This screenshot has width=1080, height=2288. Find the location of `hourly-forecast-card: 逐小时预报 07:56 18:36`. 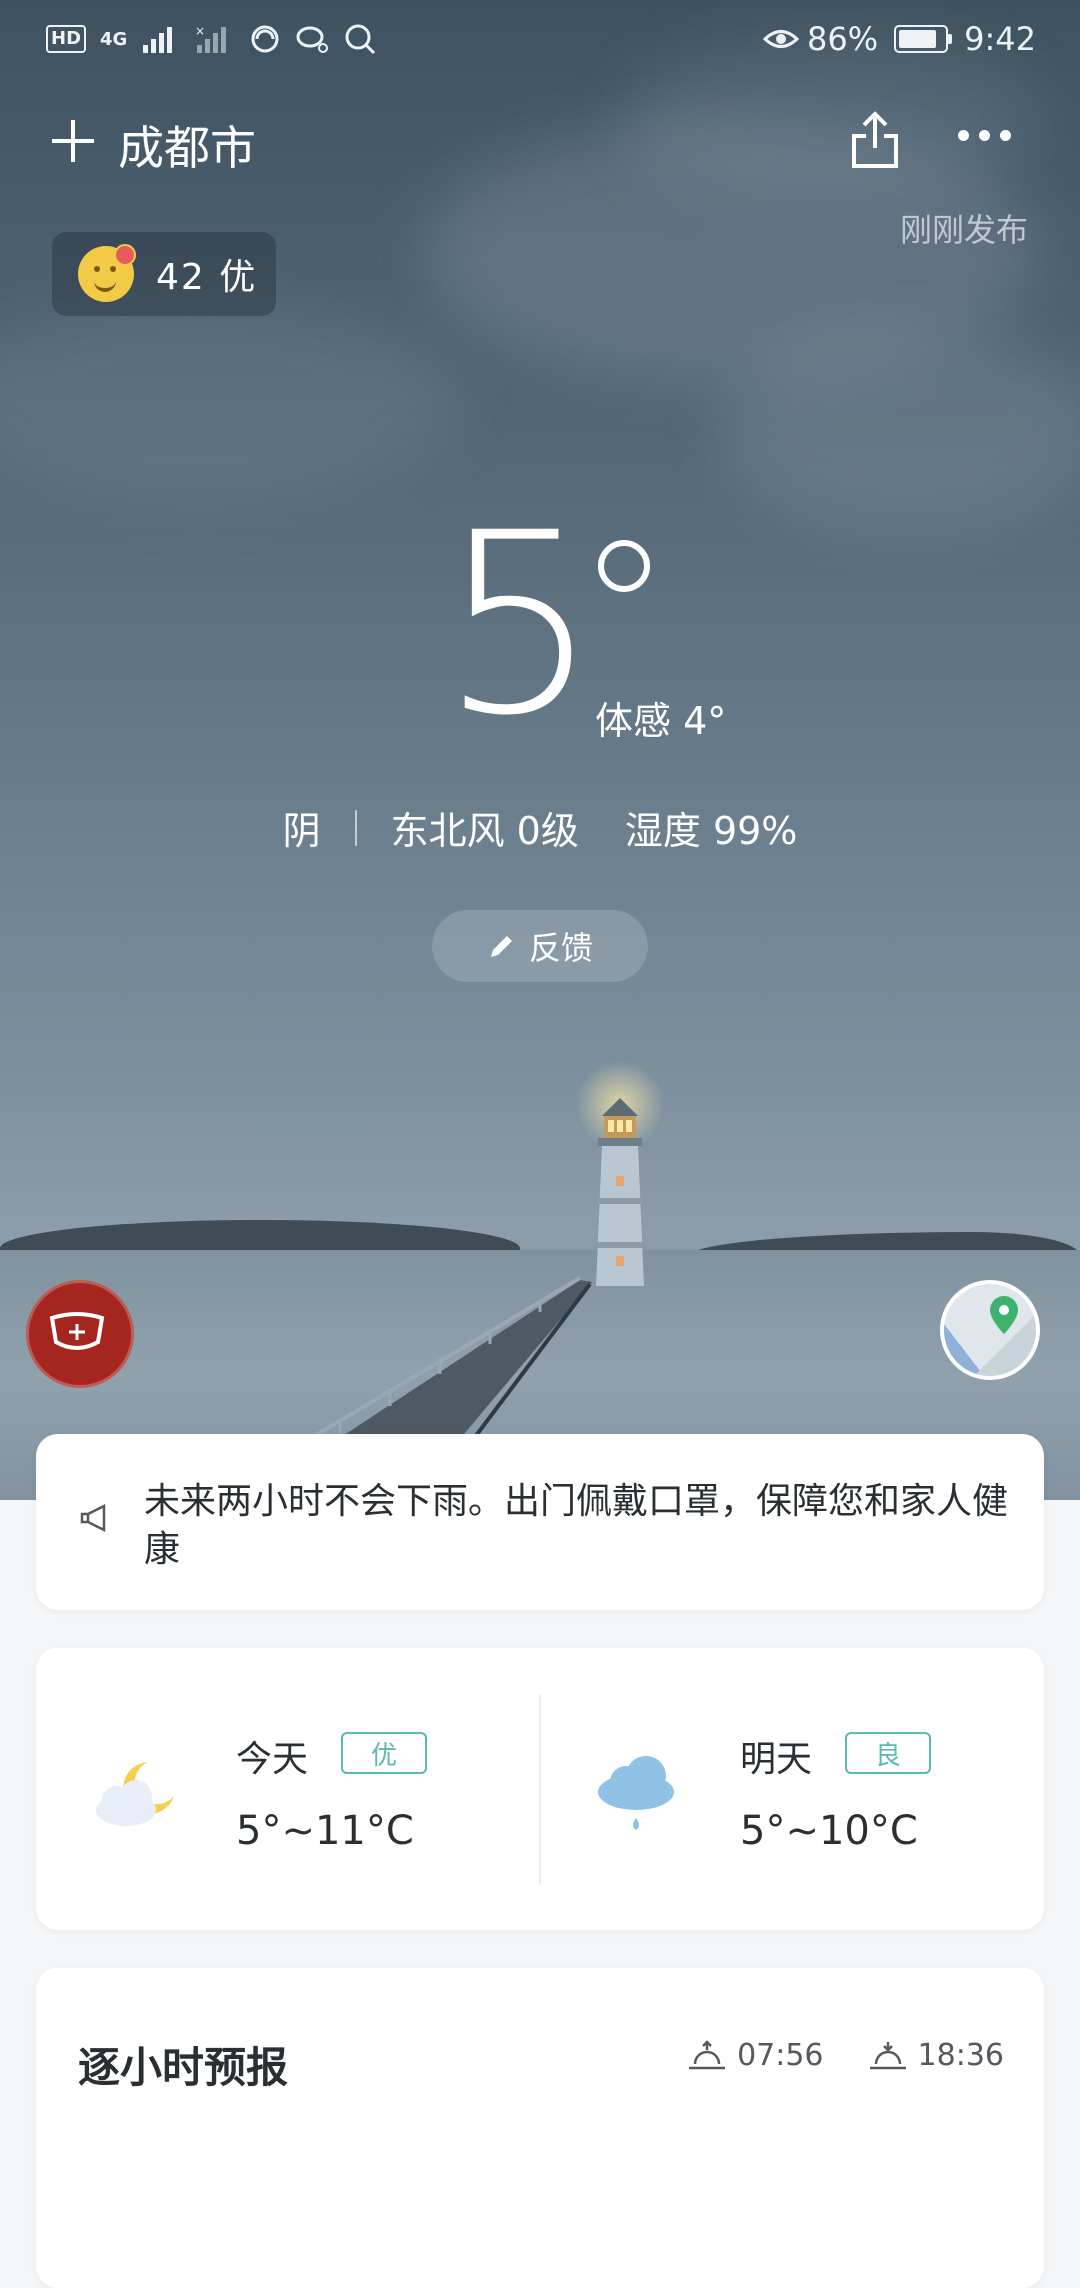

hourly-forecast-card: 逐小时预报 07:56 18:36 is located at coordinates (540, 2128).